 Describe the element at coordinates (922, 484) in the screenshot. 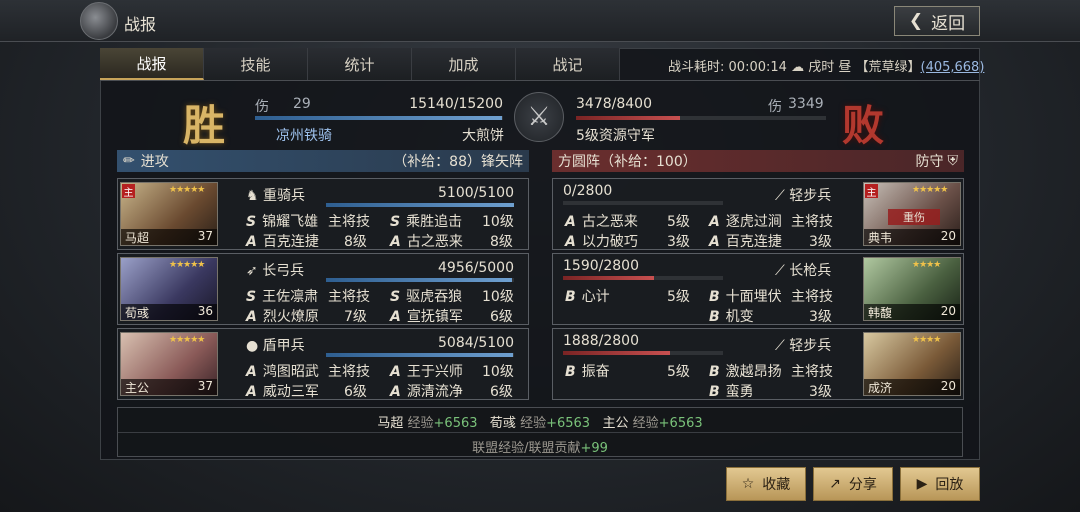

I see `play-icon: ▶` at that location.